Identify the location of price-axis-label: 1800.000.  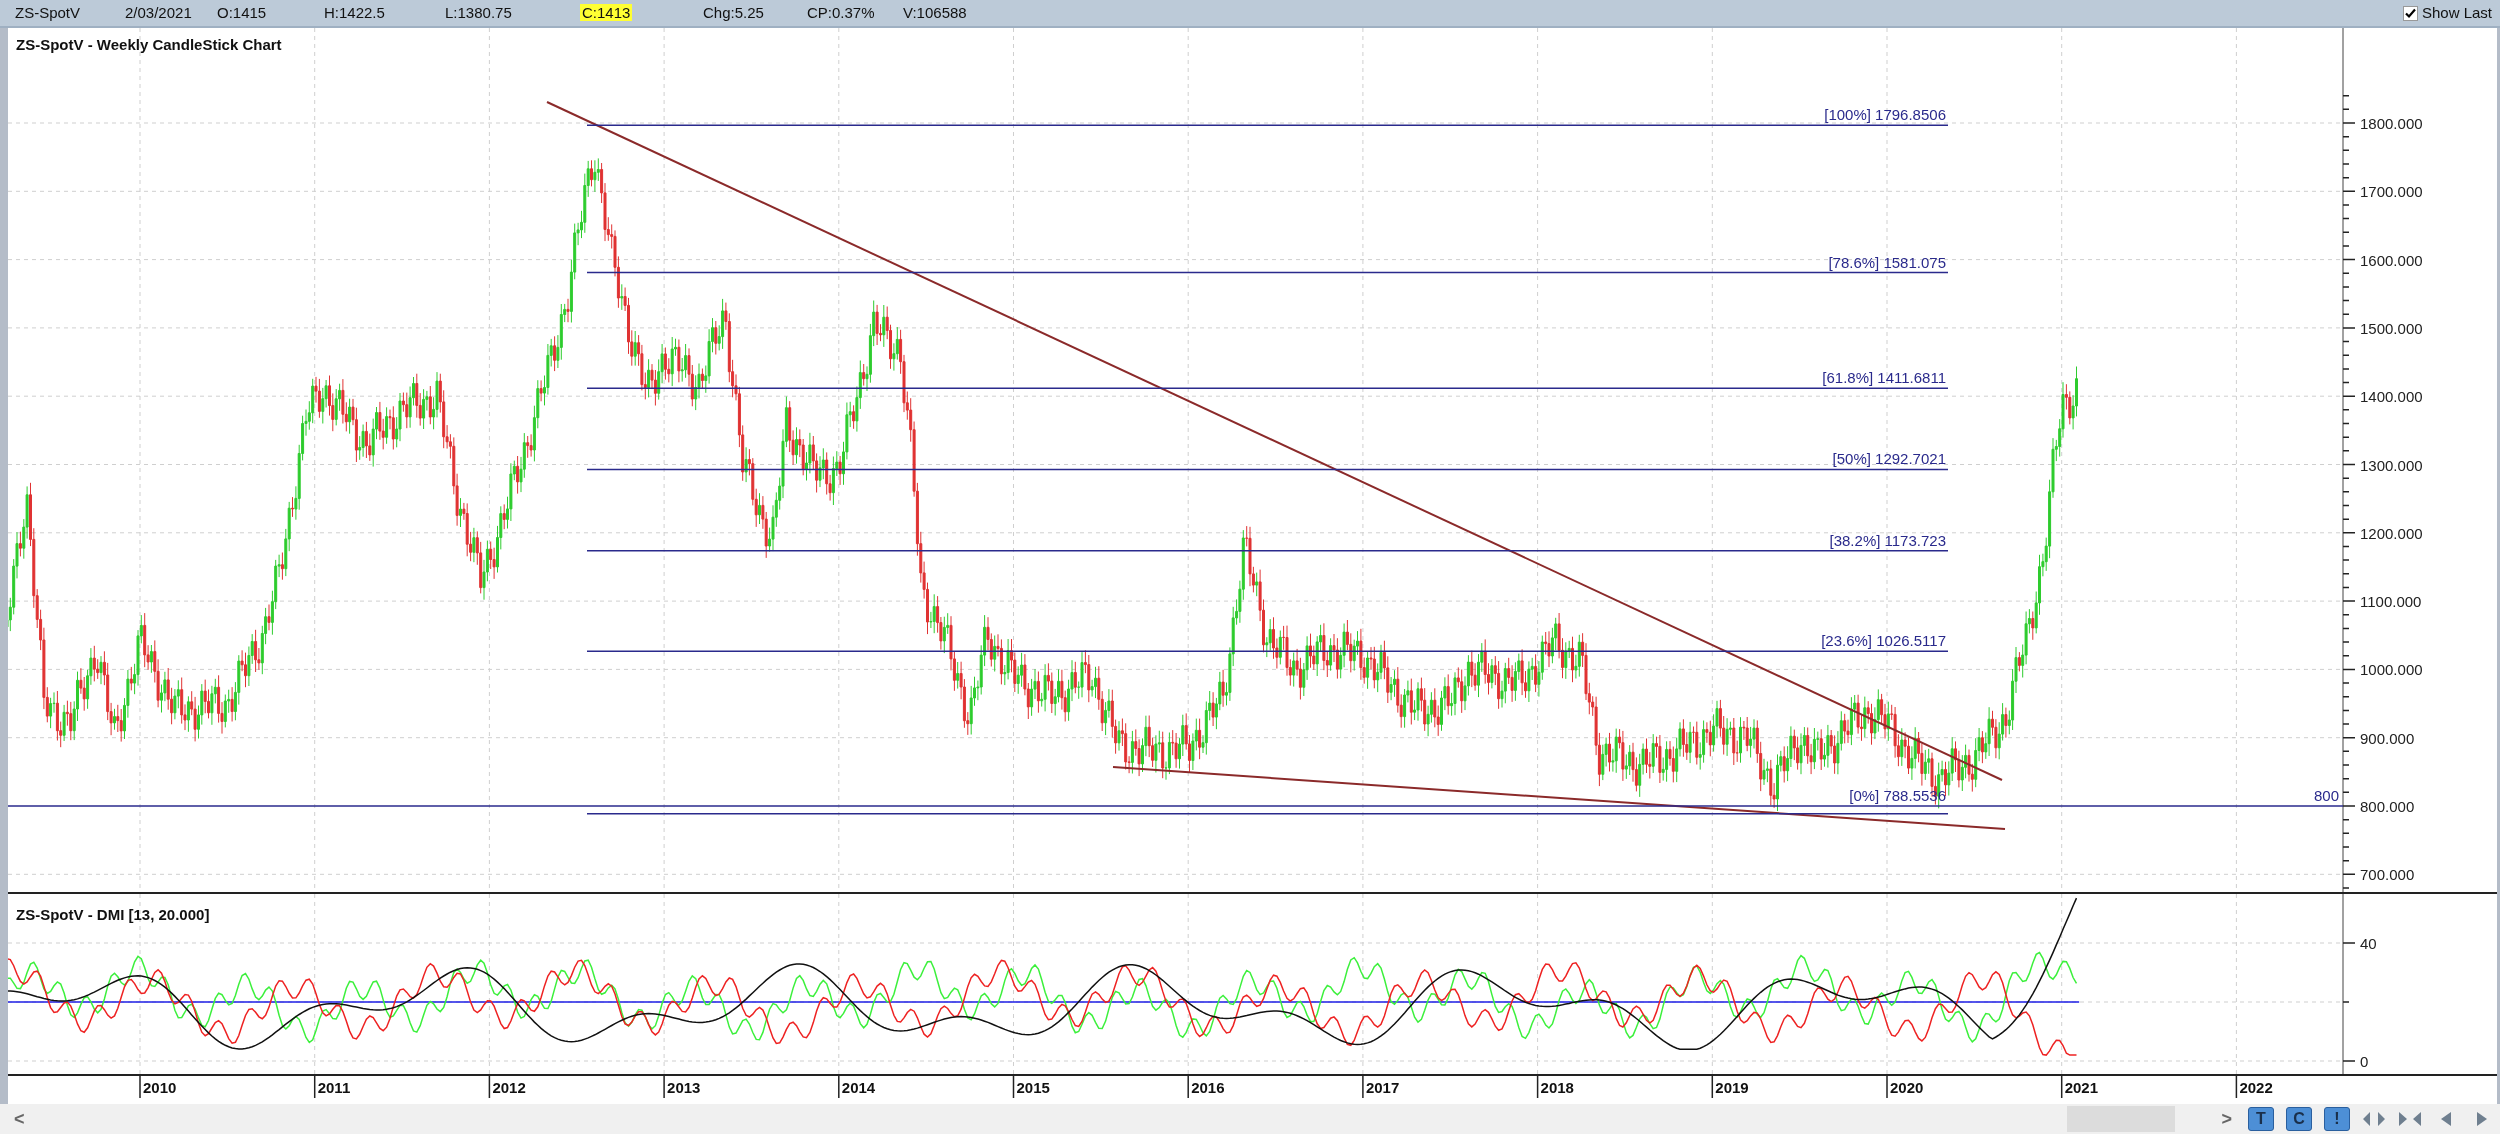
(2391, 123).